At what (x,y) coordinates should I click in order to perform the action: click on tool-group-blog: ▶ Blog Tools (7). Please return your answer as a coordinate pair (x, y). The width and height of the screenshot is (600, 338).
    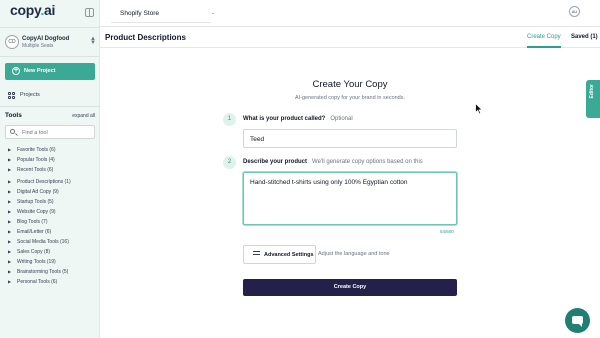
    Looking at the image, I should click on (52, 222).